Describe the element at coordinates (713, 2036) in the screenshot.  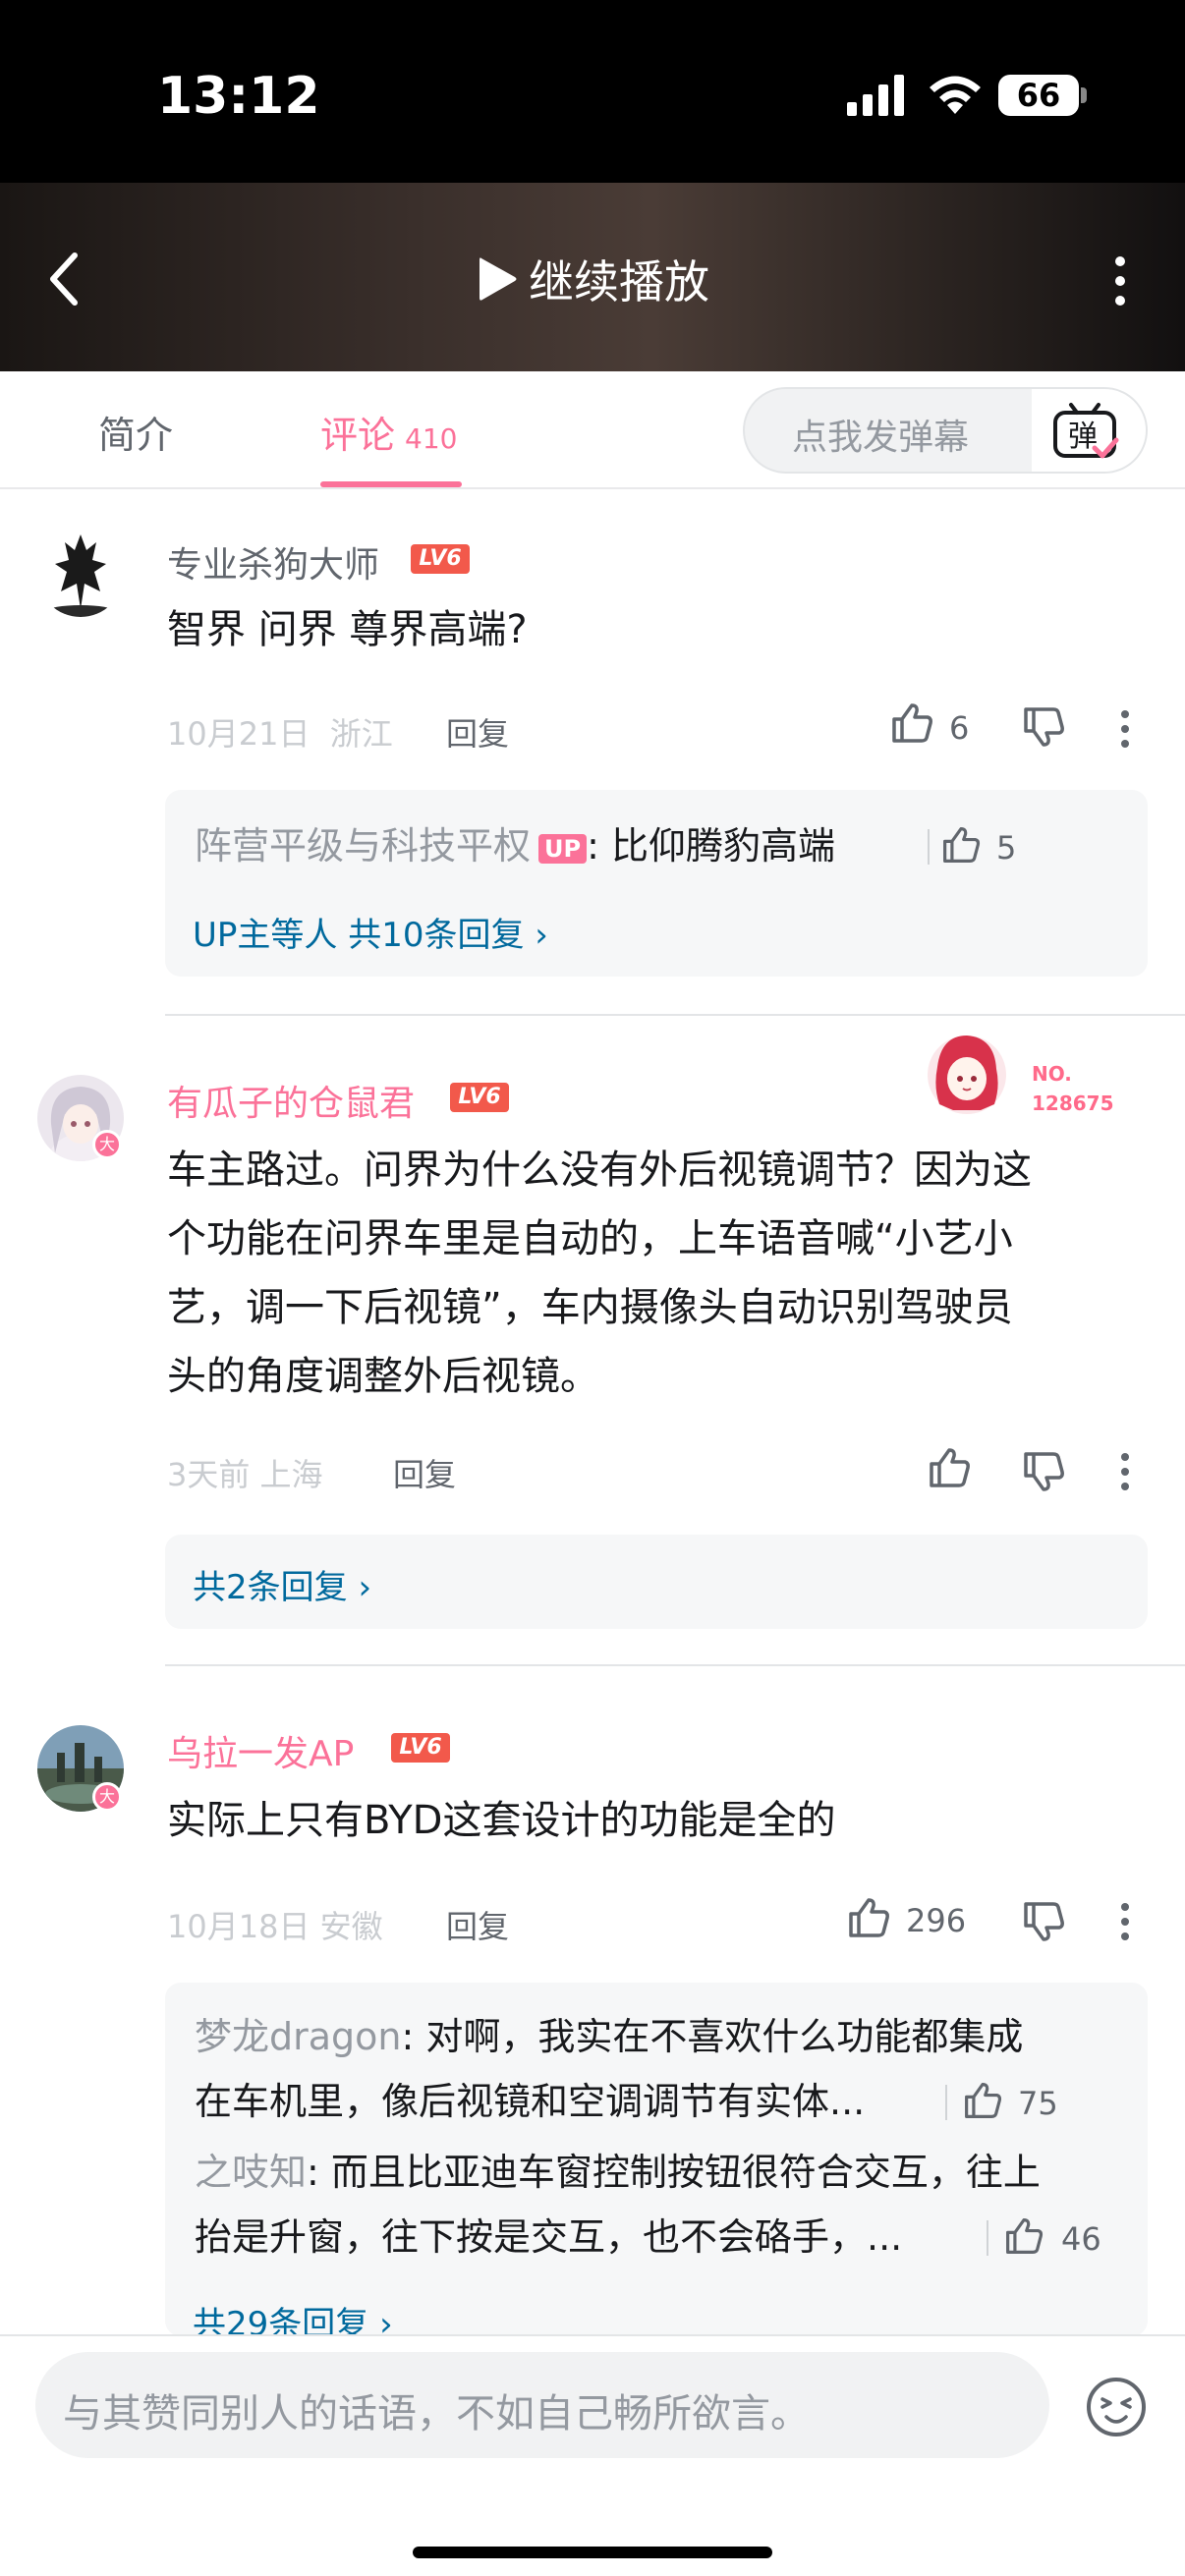
I see `sub-reply-text: : 对啊，我实在不喜欢什么功能都集成` at that location.